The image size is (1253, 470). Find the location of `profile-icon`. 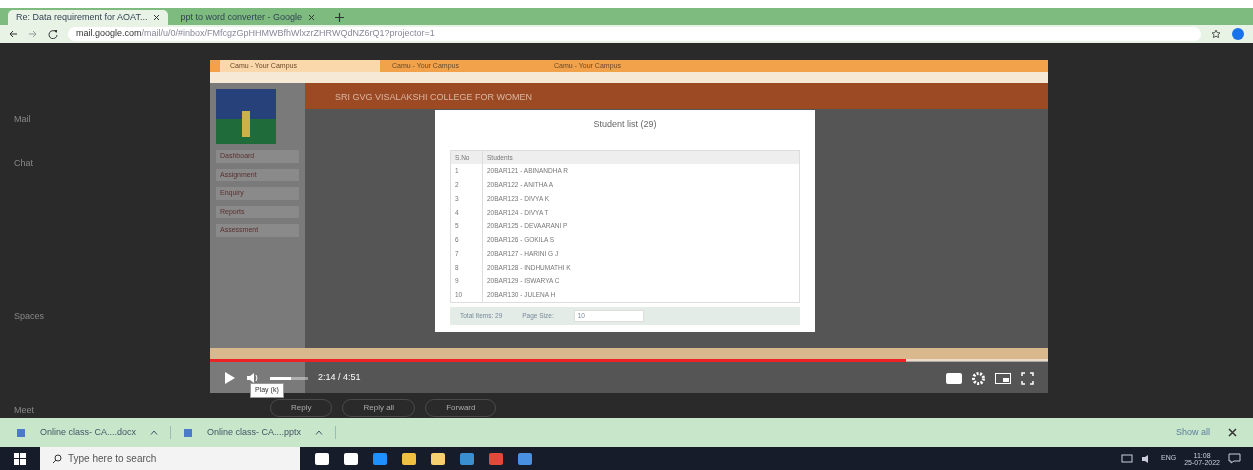

profile-icon is located at coordinates (1238, 34).